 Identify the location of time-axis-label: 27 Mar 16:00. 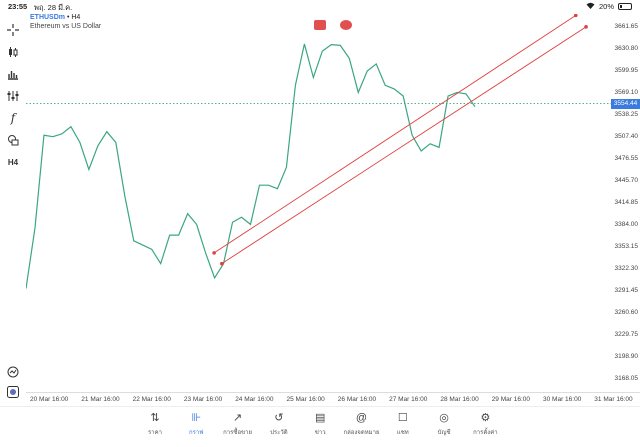
(408, 399).